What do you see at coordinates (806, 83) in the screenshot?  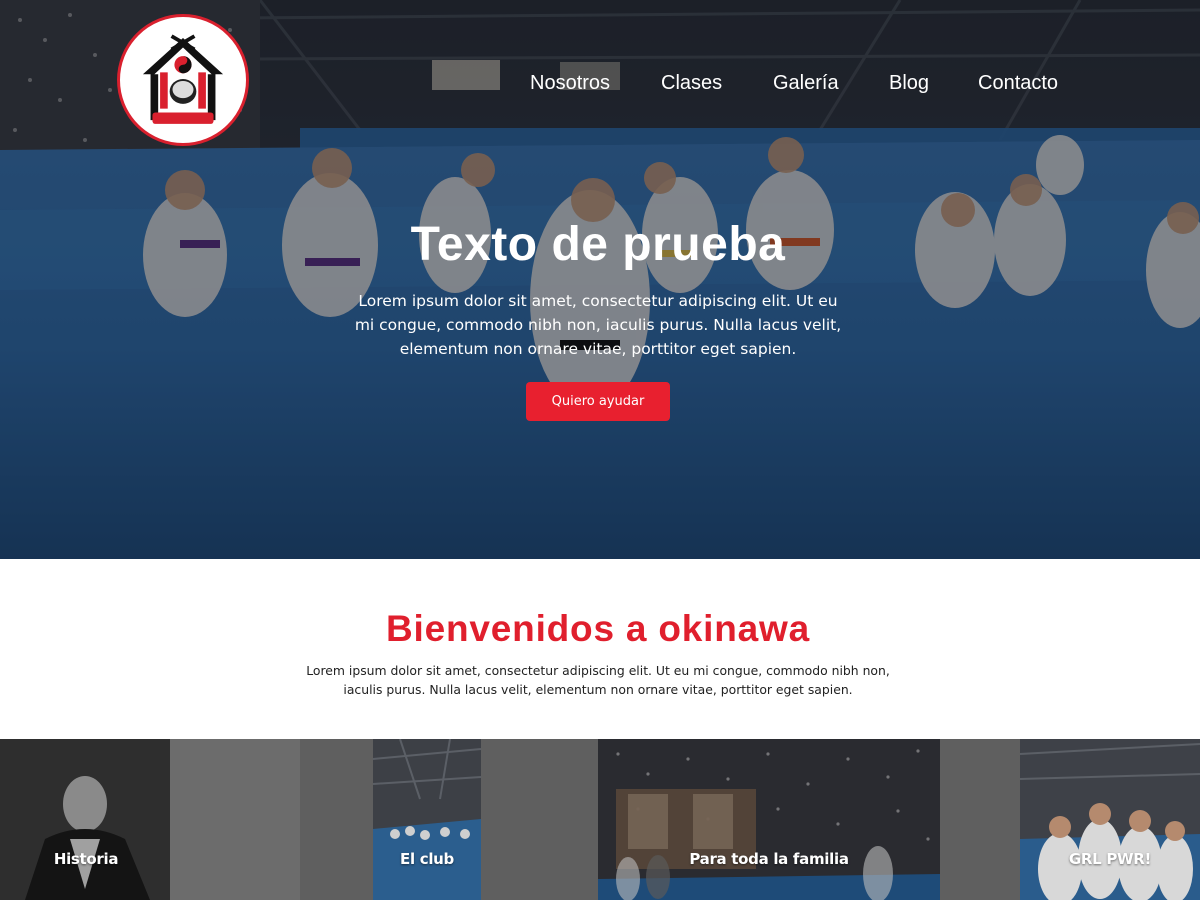 I see `nav-item-galeria: Galería` at bounding box center [806, 83].